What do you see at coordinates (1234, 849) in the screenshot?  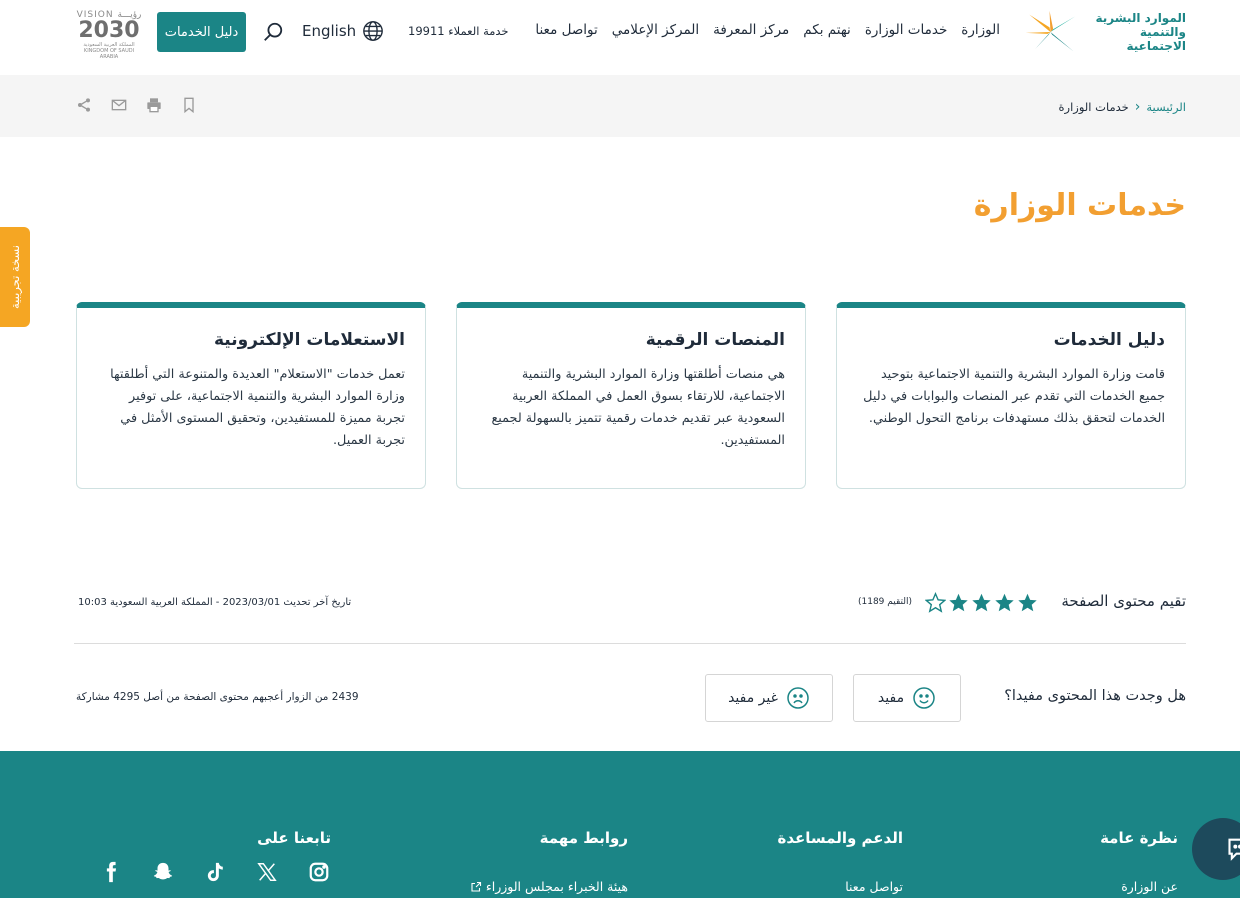 I see `chat-icon` at bounding box center [1234, 849].